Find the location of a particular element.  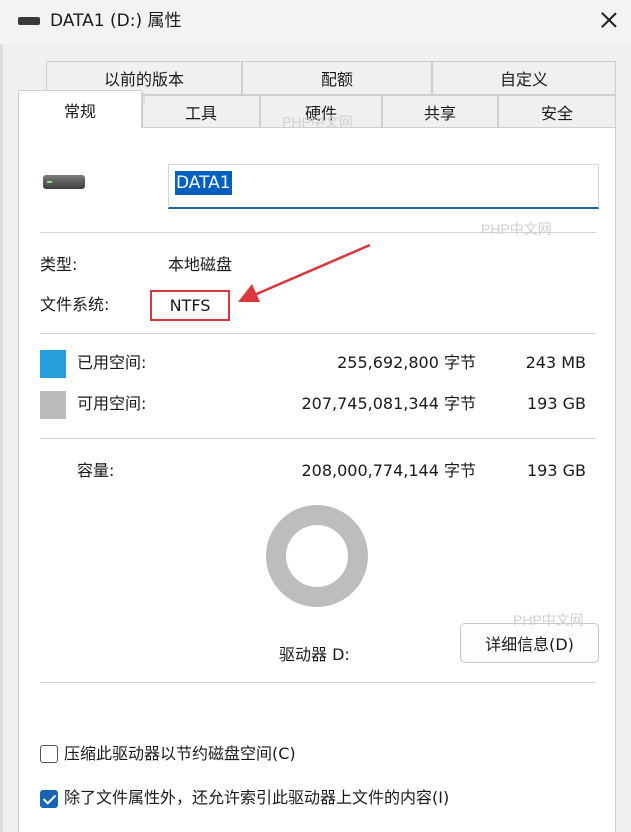

drive-icon is located at coordinates (29, 21).